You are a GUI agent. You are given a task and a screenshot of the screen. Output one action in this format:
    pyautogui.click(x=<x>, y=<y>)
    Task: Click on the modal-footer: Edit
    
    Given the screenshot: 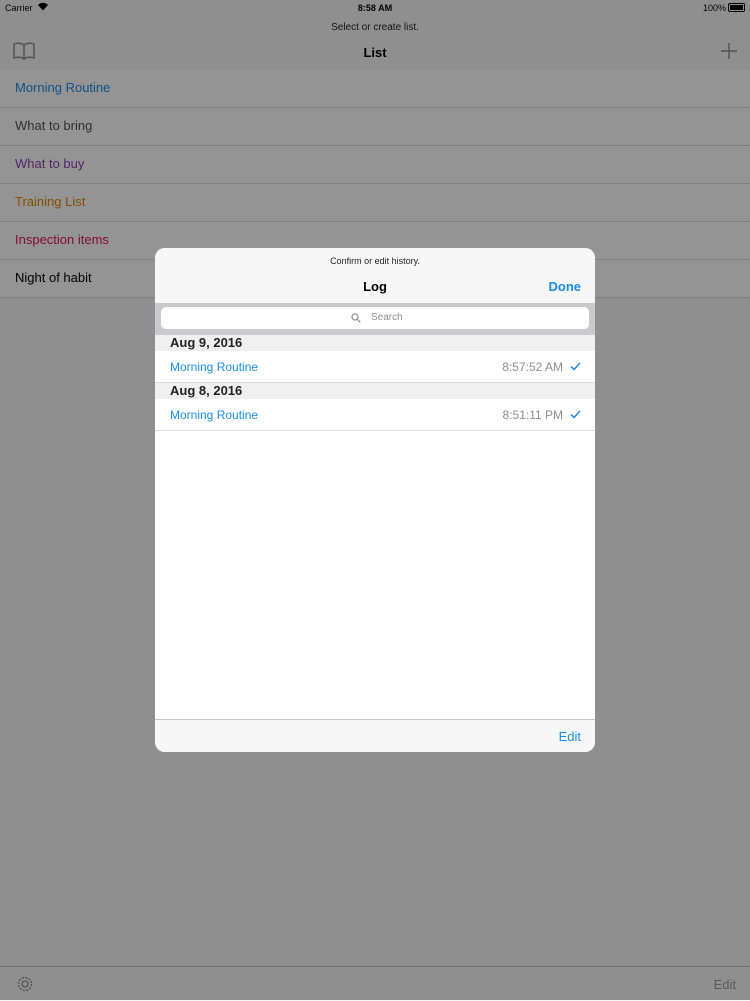 What is the action you would take?
    pyautogui.click(x=375, y=735)
    